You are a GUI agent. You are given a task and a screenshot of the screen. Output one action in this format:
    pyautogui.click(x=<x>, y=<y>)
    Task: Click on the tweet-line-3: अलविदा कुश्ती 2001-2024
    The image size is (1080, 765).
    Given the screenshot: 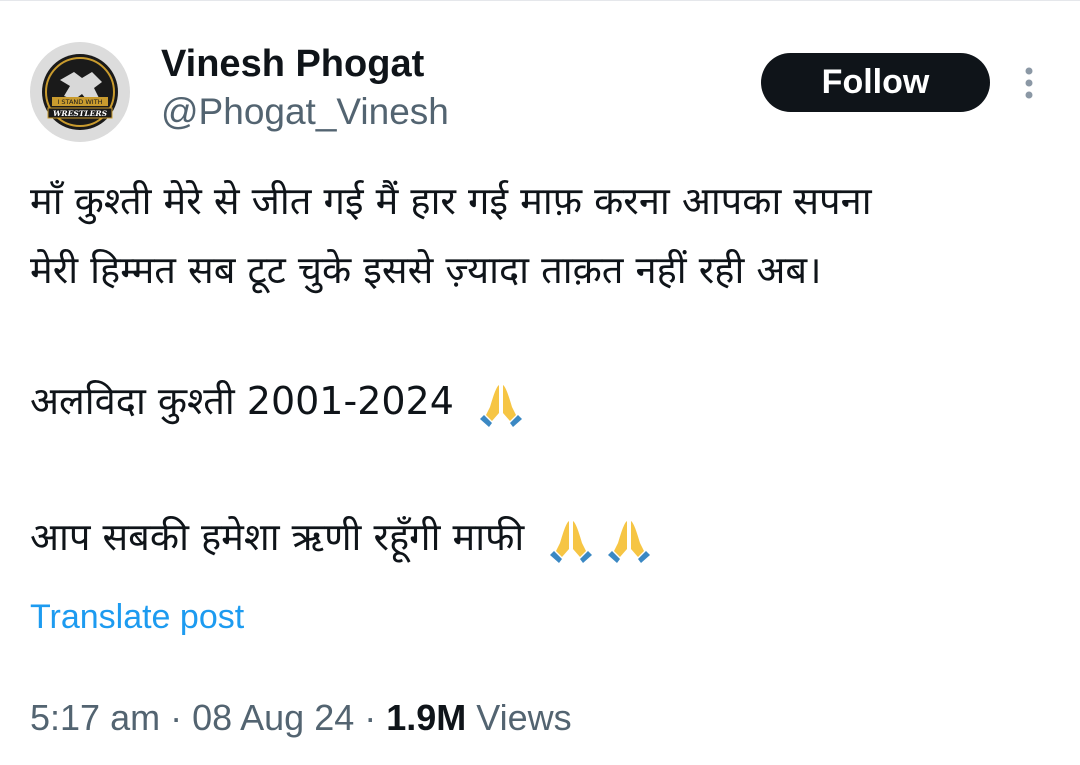 What is the action you would take?
    pyautogui.click(x=278, y=401)
    